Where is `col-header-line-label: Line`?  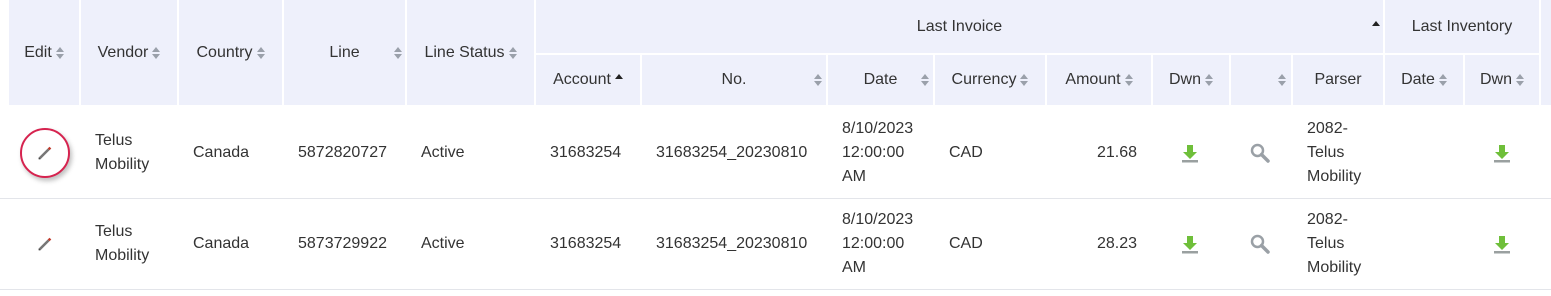 col-header-line-label: Line is located at coordinates (344, 52).